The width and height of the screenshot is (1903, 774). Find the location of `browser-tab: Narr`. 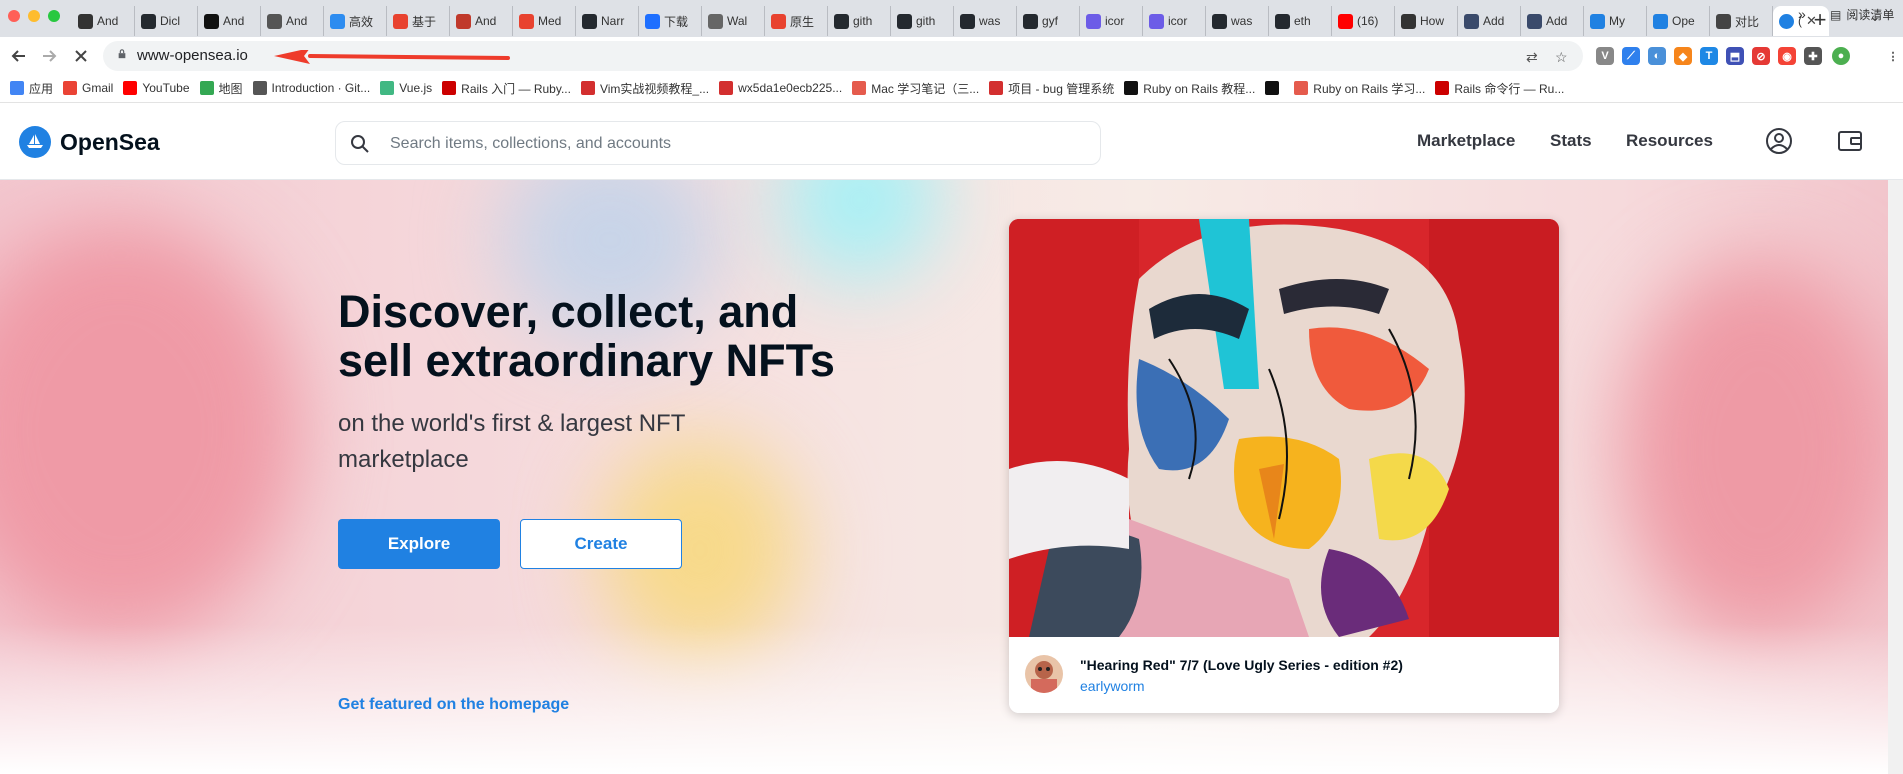

browser-tab: Narr is located at coordinates (607, 21).